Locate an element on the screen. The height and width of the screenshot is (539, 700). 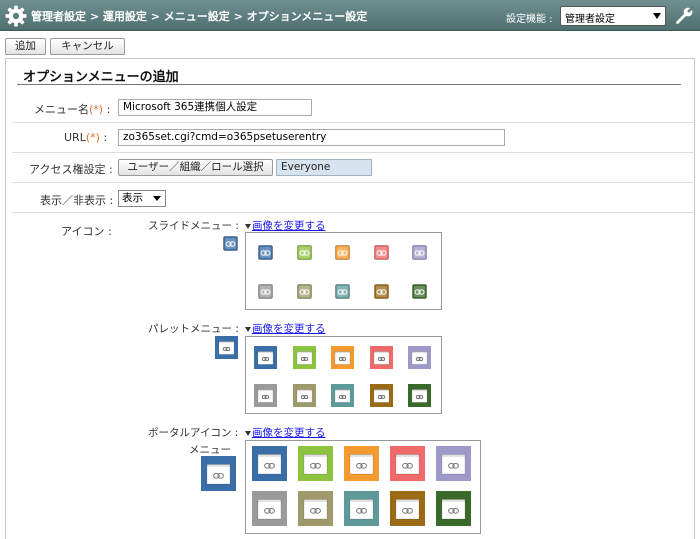
portal-menu-label: メニュー is located at coordinates (210, 450).